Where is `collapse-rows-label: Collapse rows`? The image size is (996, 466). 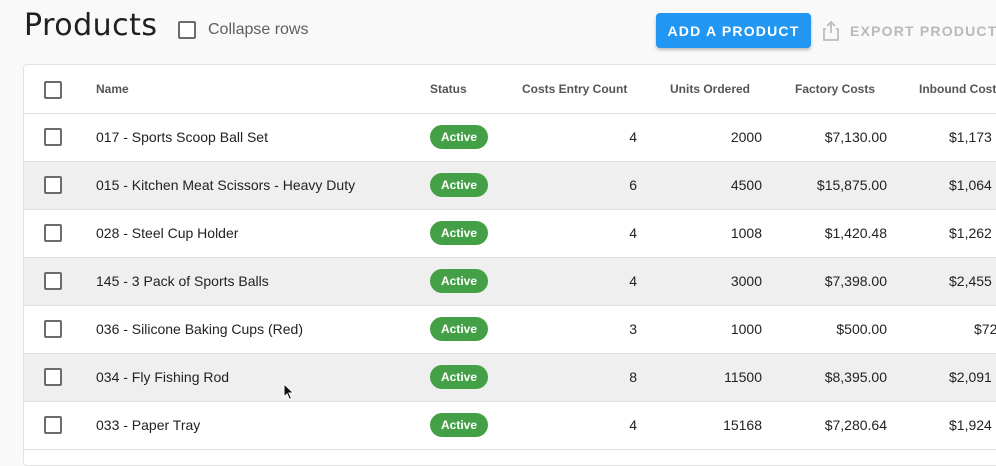 collapse-rows-label: Collapse rows is located at coordinates (258, 29).